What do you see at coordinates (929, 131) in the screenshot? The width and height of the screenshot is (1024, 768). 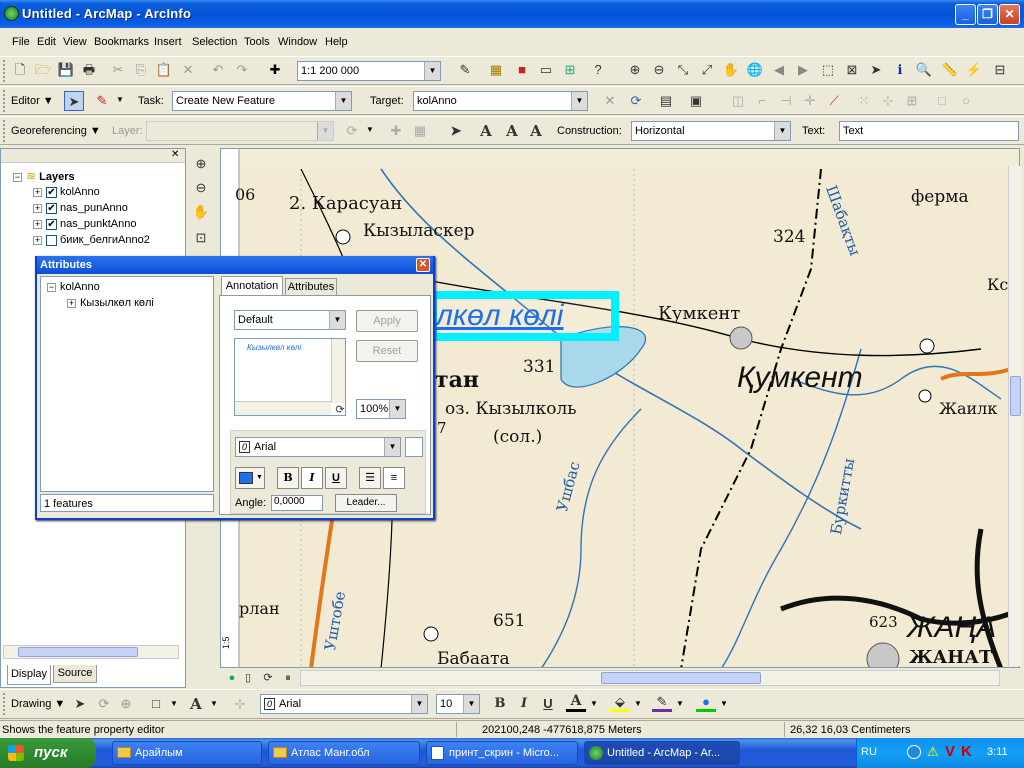 I see `text-input: Text` at bounding box center [929, 131].